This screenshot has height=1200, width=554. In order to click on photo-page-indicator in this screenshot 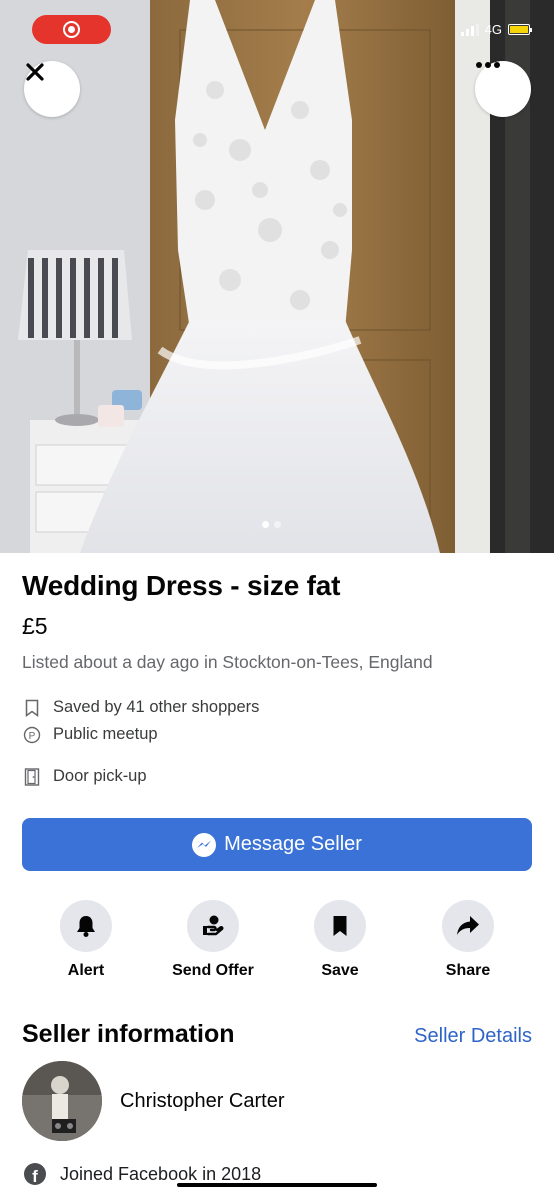, I will do `click(271, 524)`.